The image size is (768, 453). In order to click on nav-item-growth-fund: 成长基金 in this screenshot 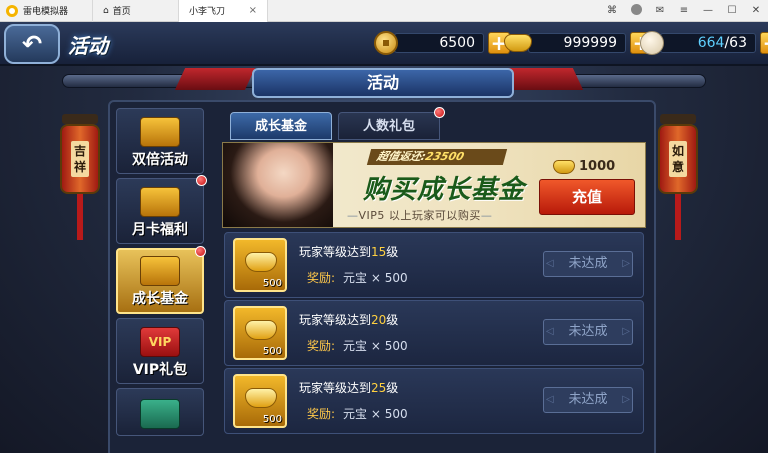, I will do `click(161, 280)`.